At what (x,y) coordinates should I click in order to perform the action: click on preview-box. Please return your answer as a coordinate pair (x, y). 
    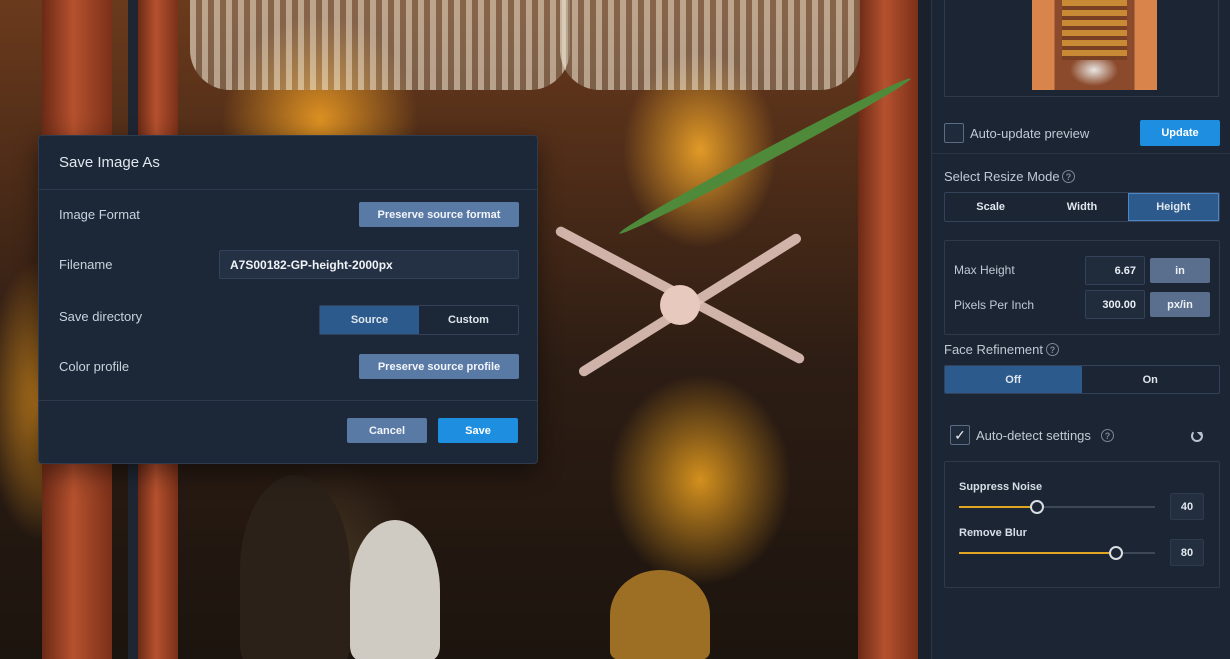
    Looking at the image, I should click on (1081, 48).